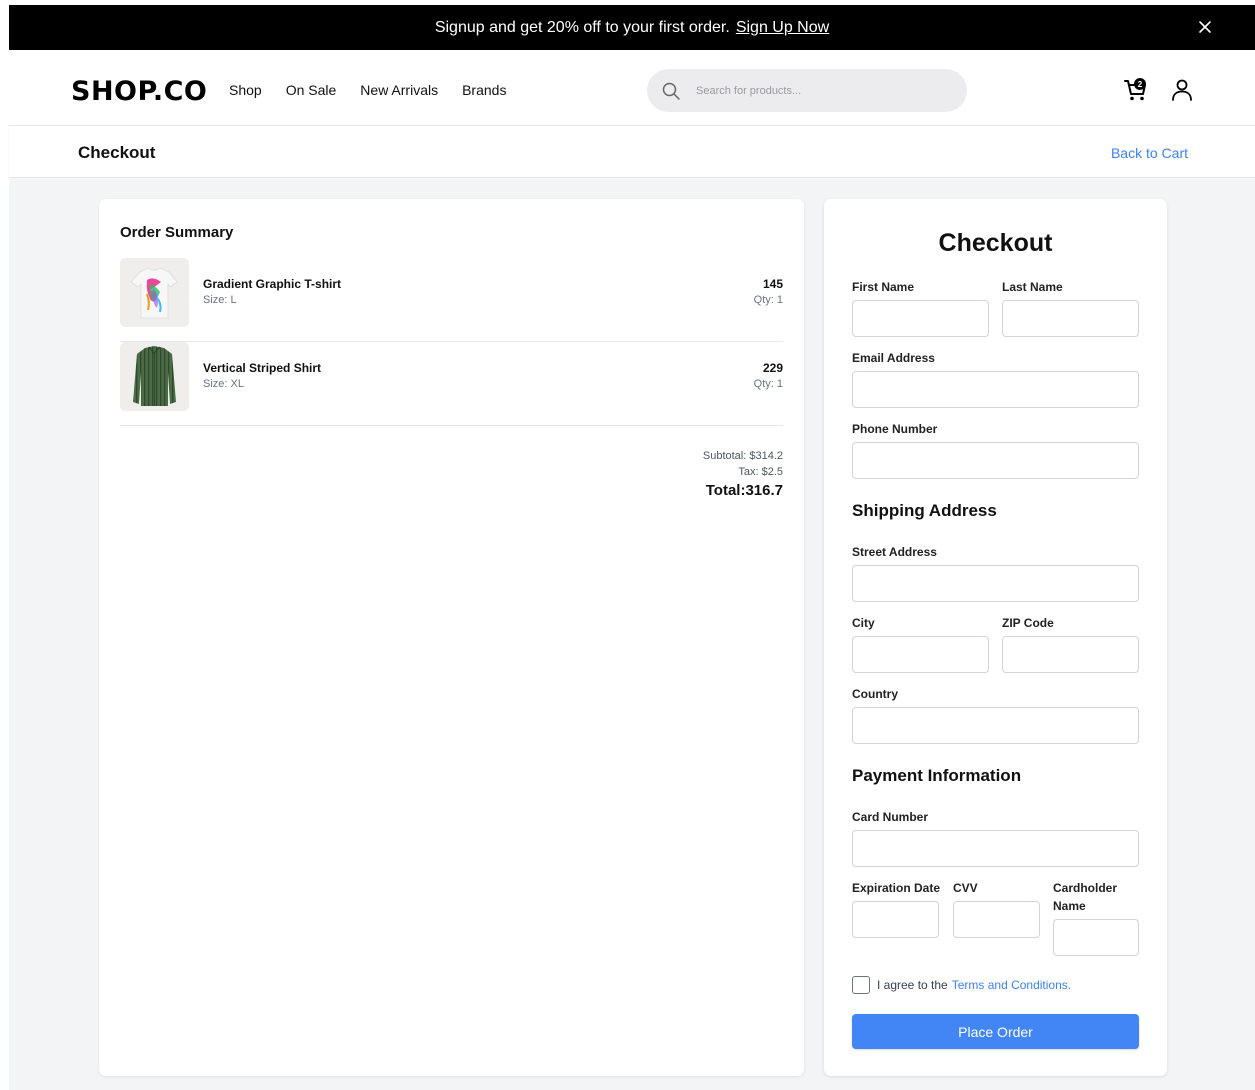 This screenshot has width=1255, height=1090. I want to click on email-field, so click(995, 389).